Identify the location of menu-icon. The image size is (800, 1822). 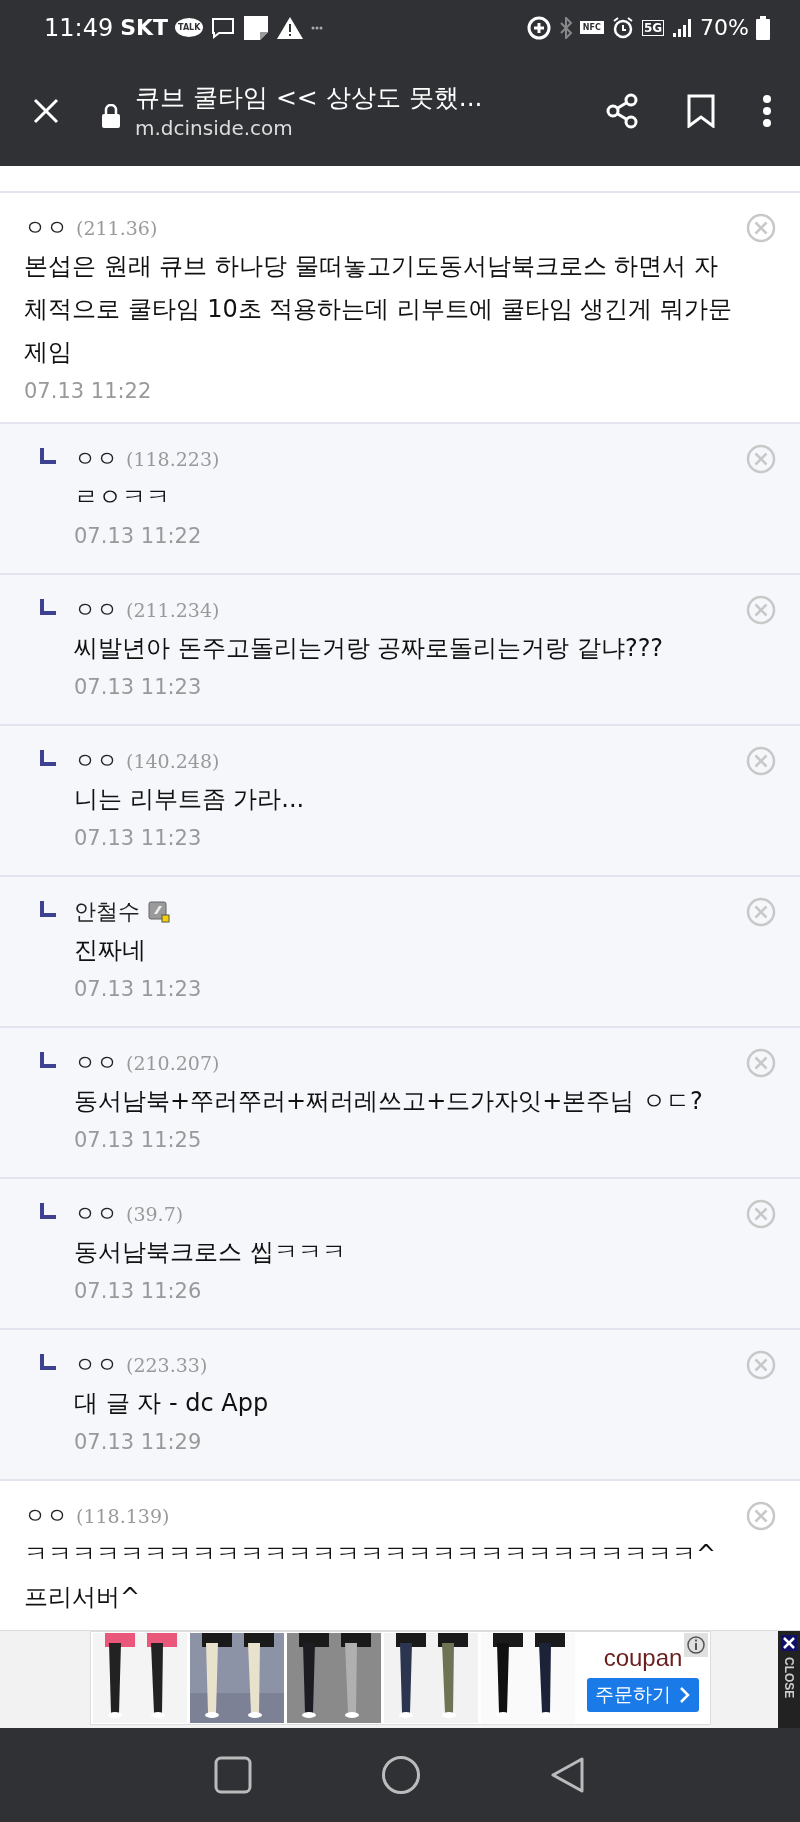
(767, 110).